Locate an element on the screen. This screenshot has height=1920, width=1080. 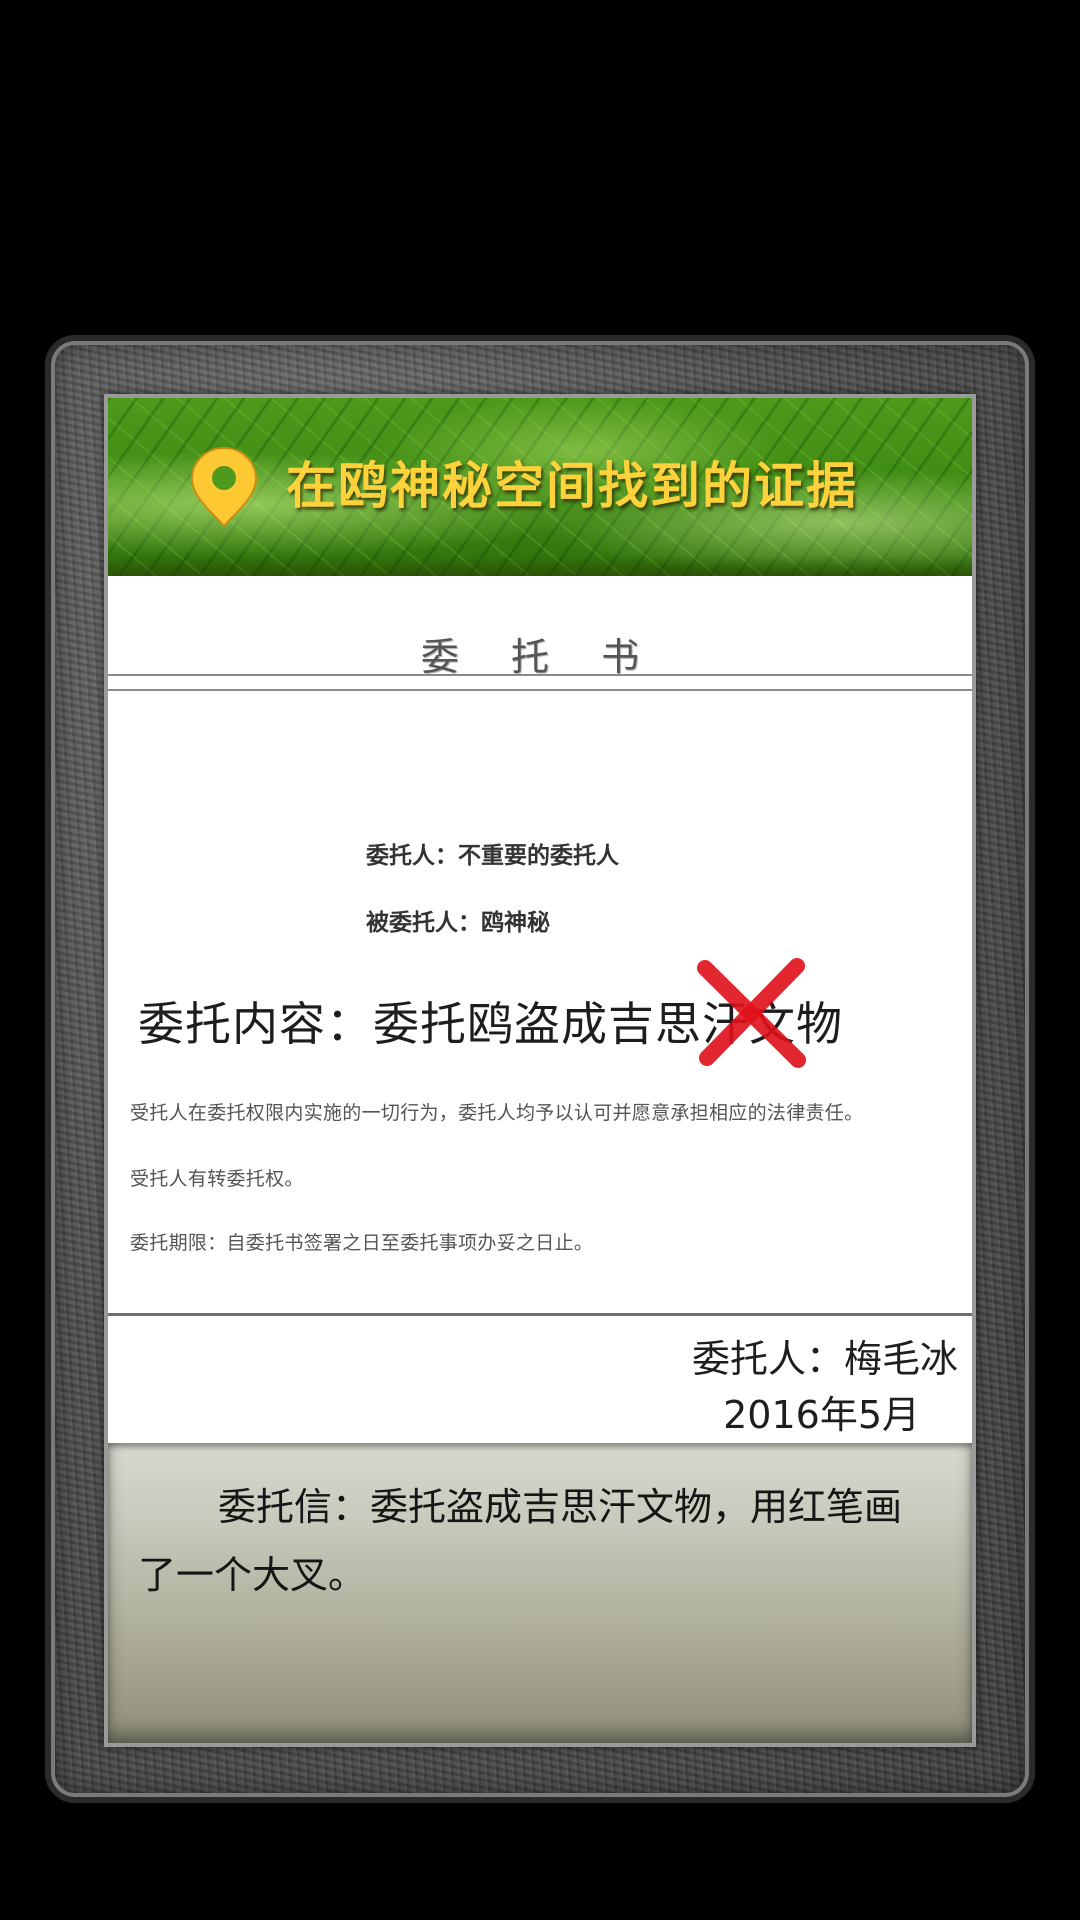
fine-print-line: 受托人有转委托权。 is located at coordinates (217, 1179).